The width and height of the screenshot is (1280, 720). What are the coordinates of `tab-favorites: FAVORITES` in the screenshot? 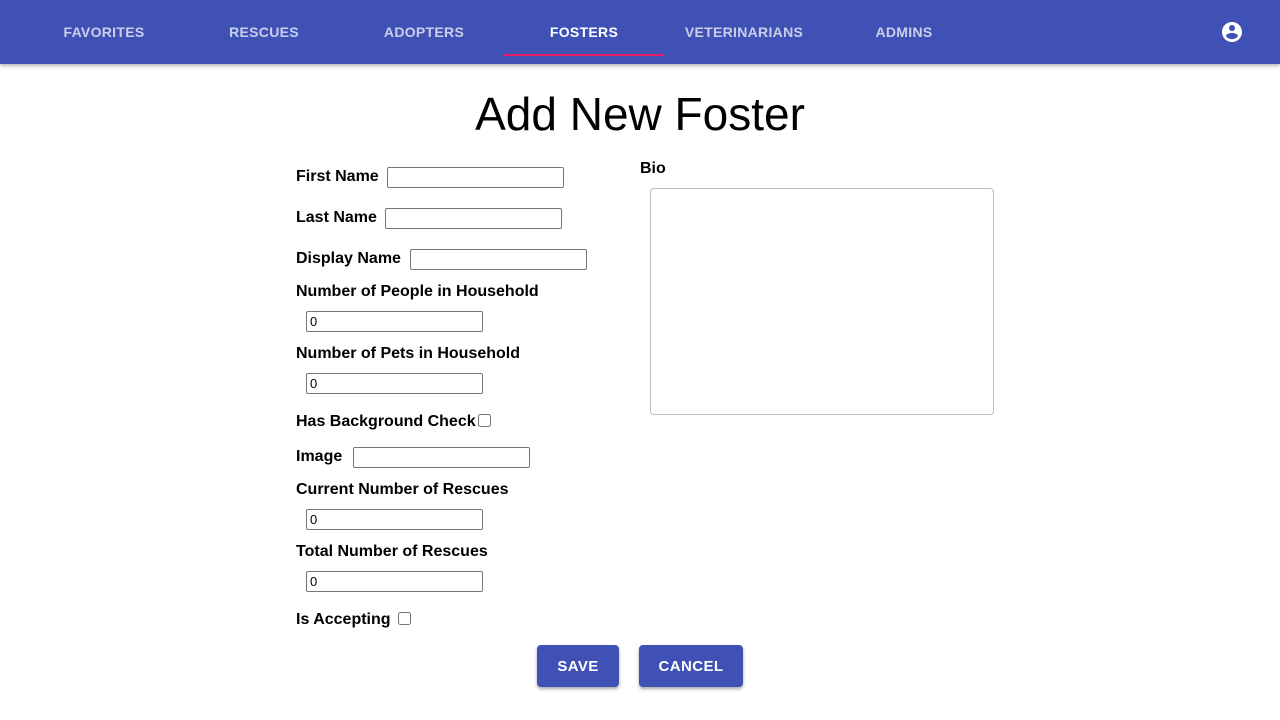 It's located at (104, 32).